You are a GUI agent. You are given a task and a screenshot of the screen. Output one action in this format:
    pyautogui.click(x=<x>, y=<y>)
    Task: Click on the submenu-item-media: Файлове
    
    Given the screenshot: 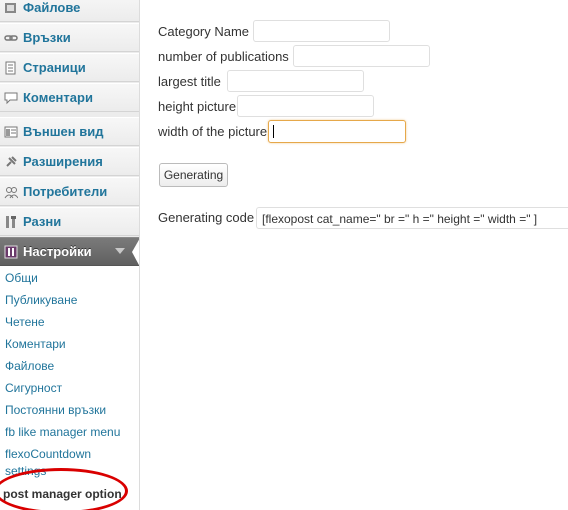 What is the action you would take?
    pyautogui.click(x=29, y=366)
    